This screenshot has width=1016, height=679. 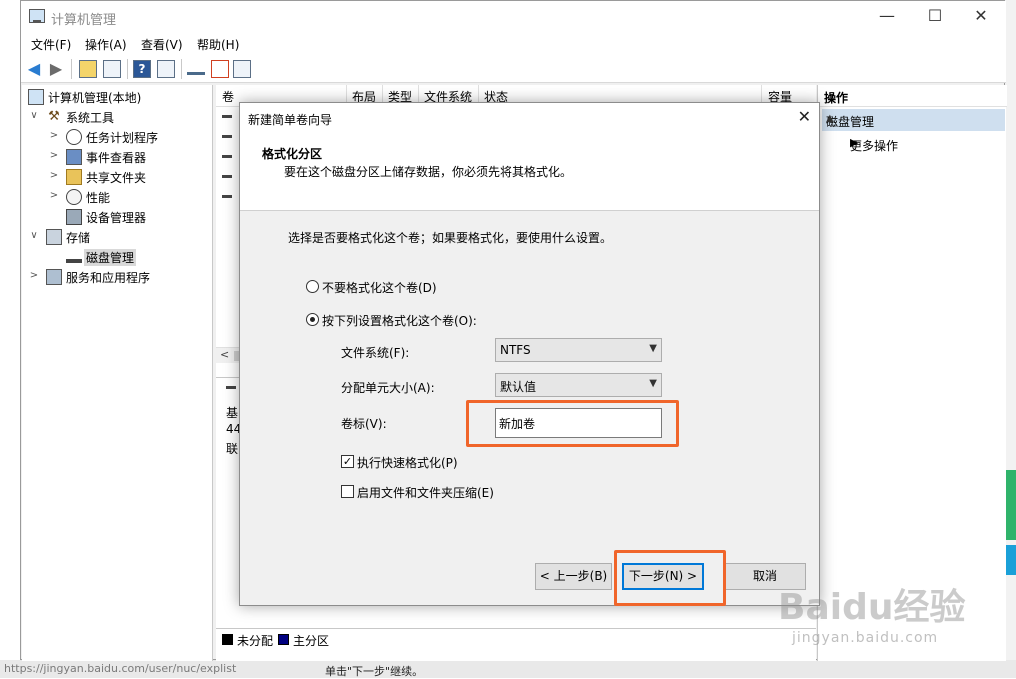 What do you see at coordinates (232, 413) in the screenshot?
I see `disk-label: 基` at bounding box center [232, 413].